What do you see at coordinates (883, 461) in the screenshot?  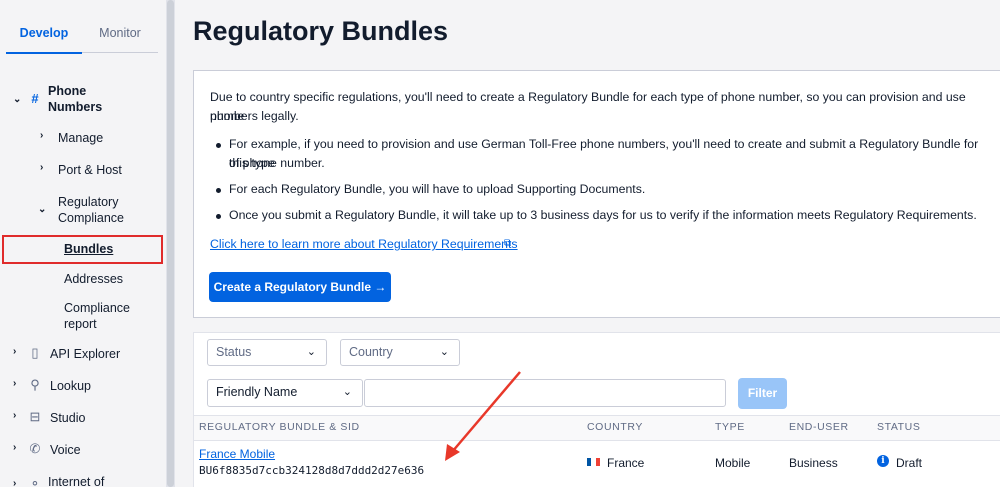 I see `info-icon: i` at bounding box center [883, 461].